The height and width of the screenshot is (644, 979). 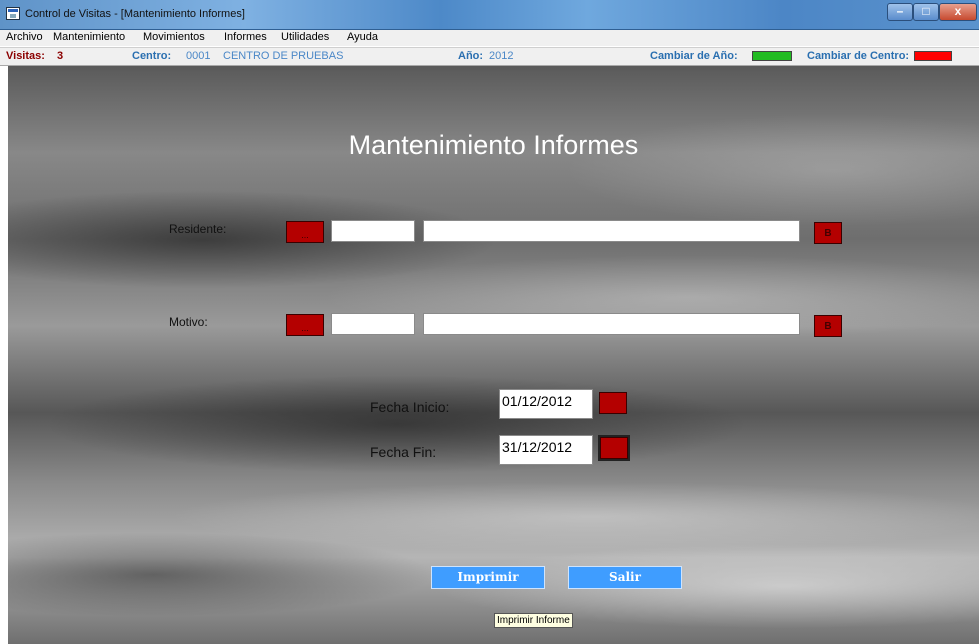 What do you see at coordinates (625, 577) in the screenshot?
I see `salir-button: Salir` at bounding box center [625, 577].